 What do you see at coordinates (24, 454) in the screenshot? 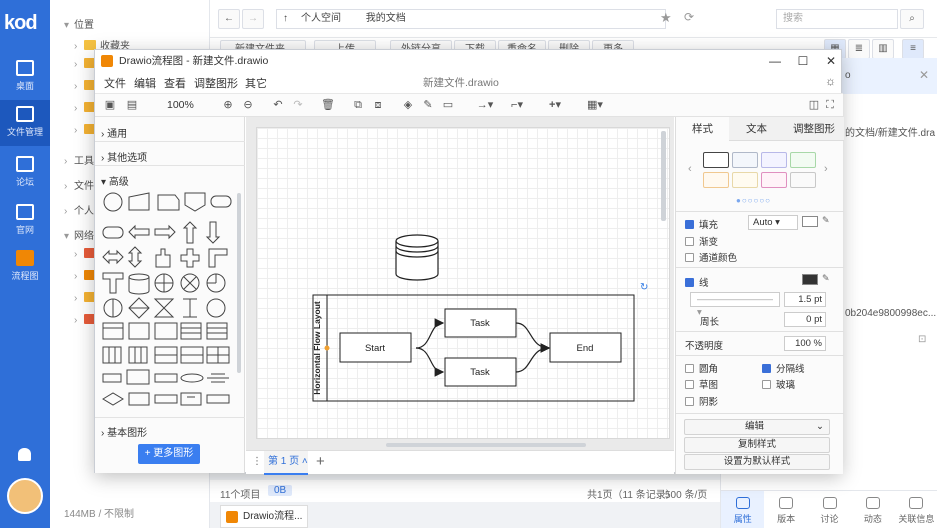
I see `bell-icon` at bounding box center [24, 454].